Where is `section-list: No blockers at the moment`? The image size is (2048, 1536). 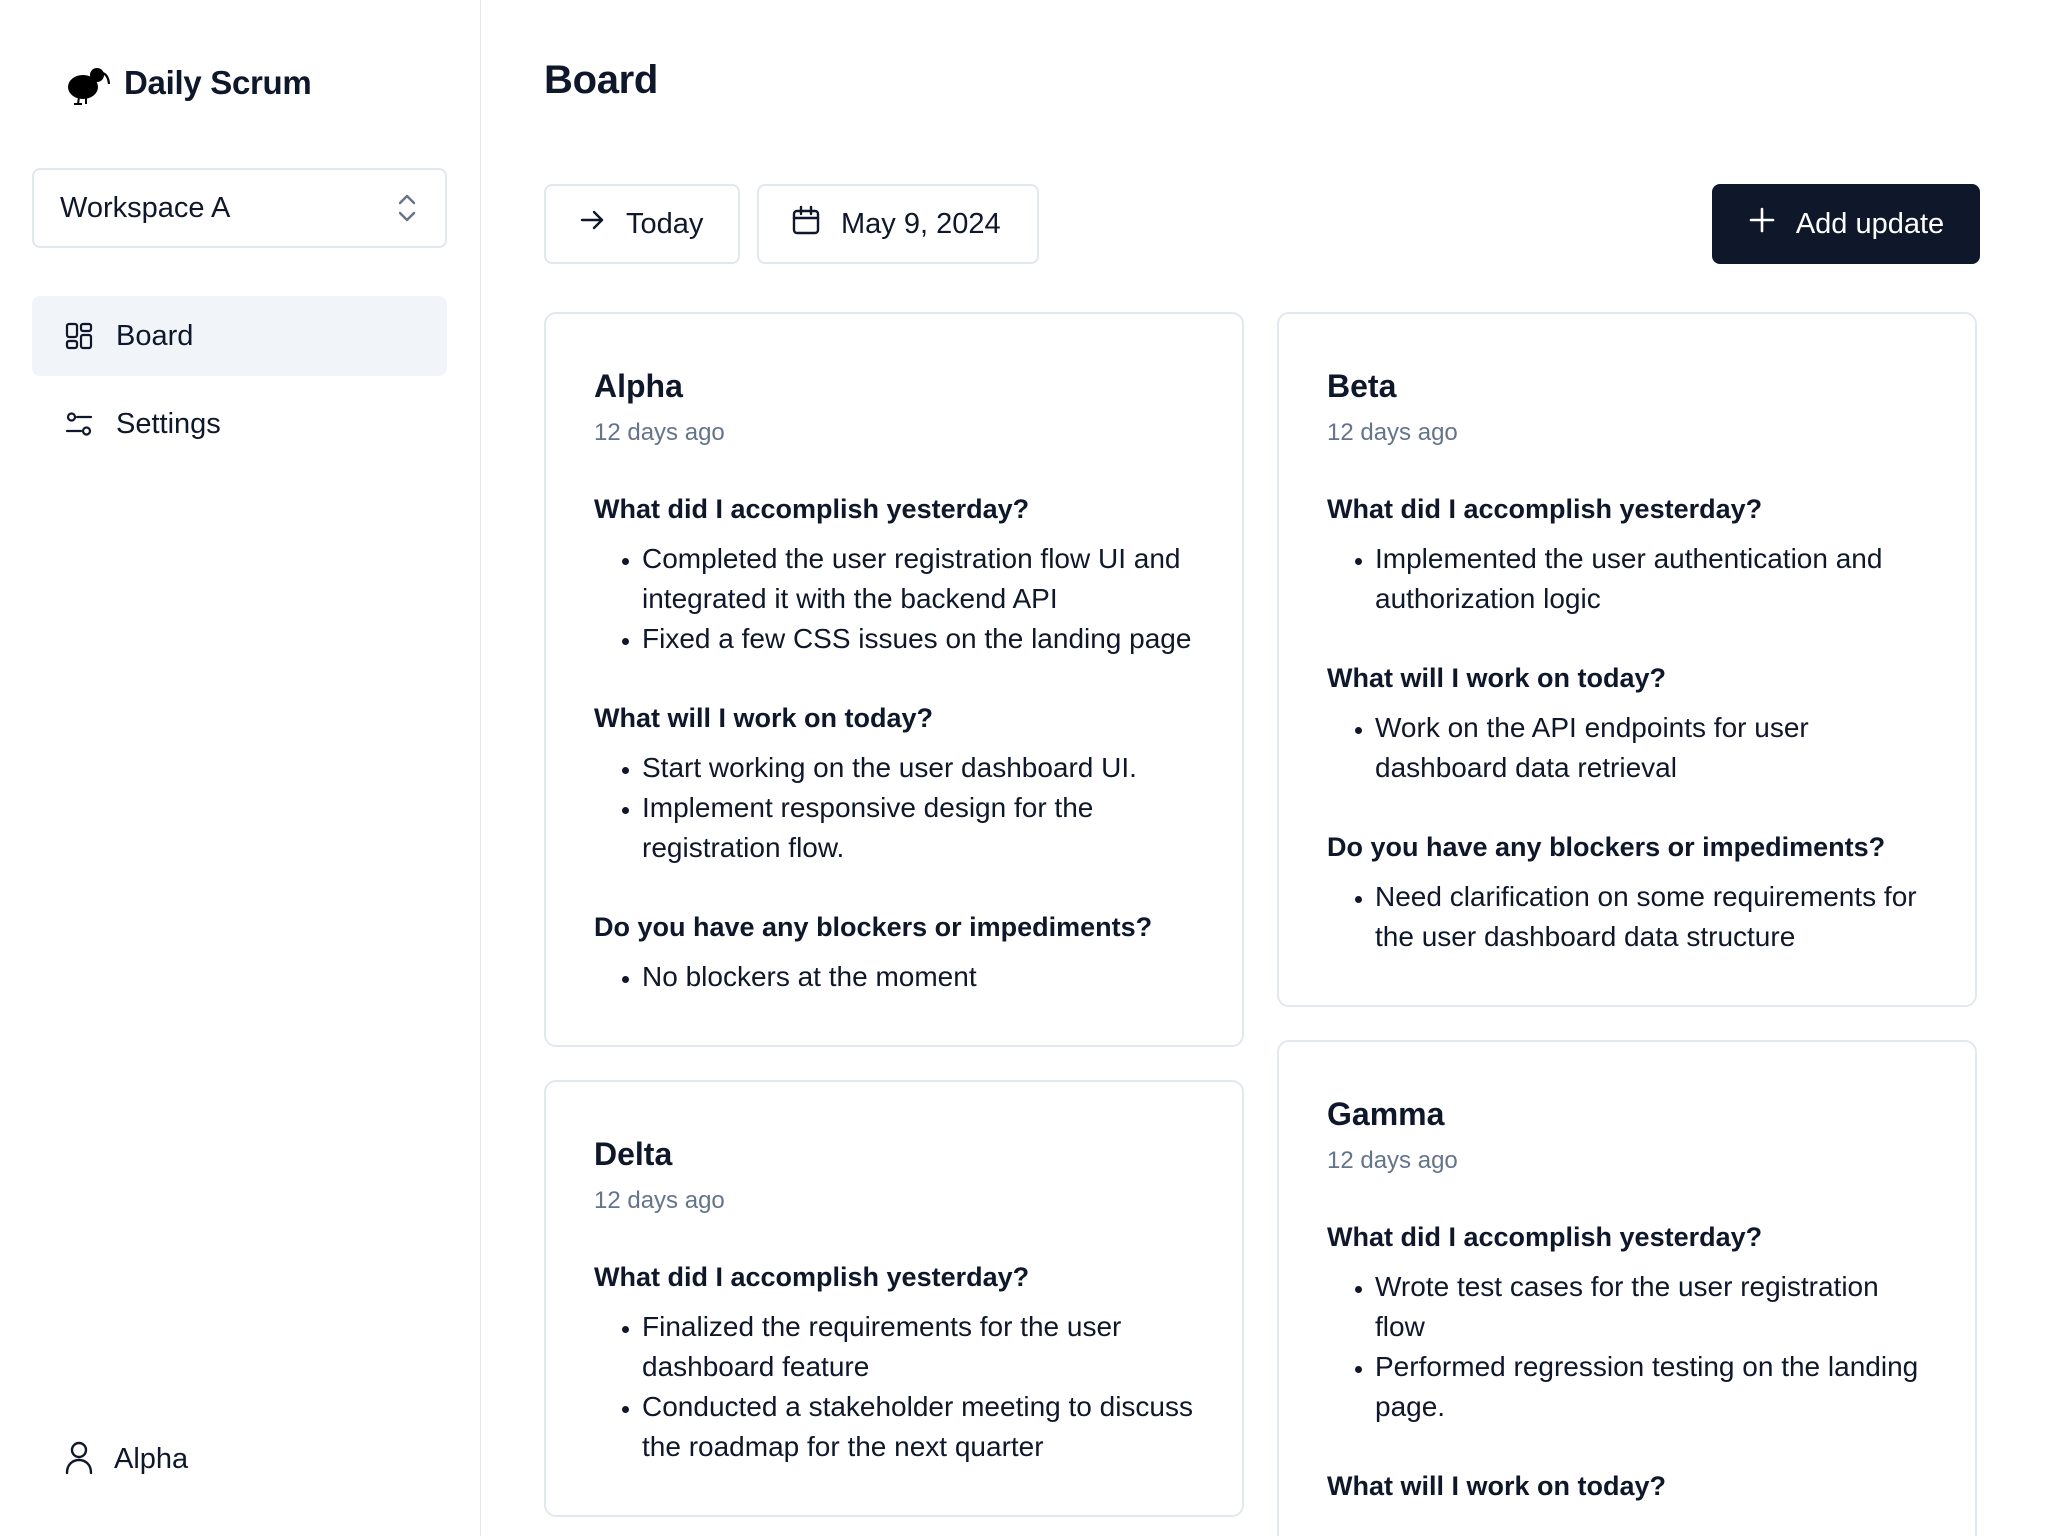
section-list: No blockers at the moment is located at coordinates (894, 977).